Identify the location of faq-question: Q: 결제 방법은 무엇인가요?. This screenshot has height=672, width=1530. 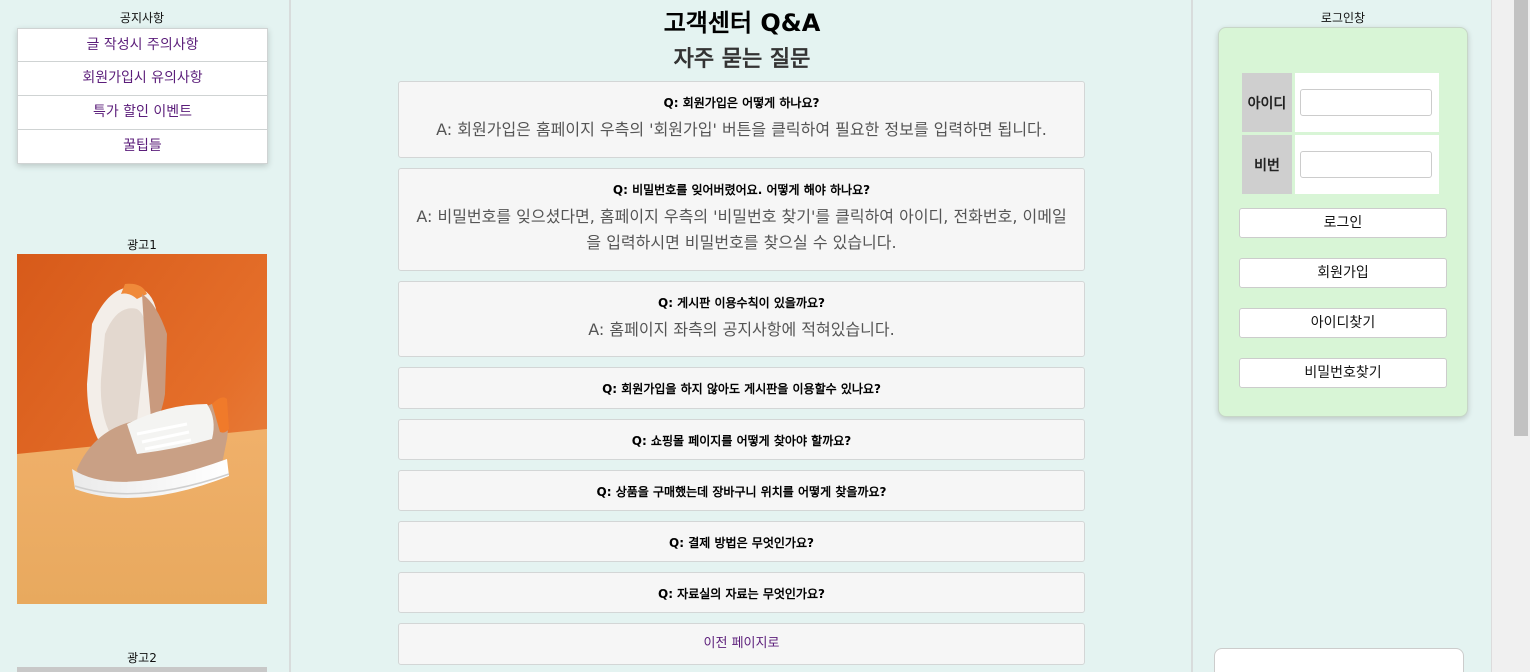
(741, 543).